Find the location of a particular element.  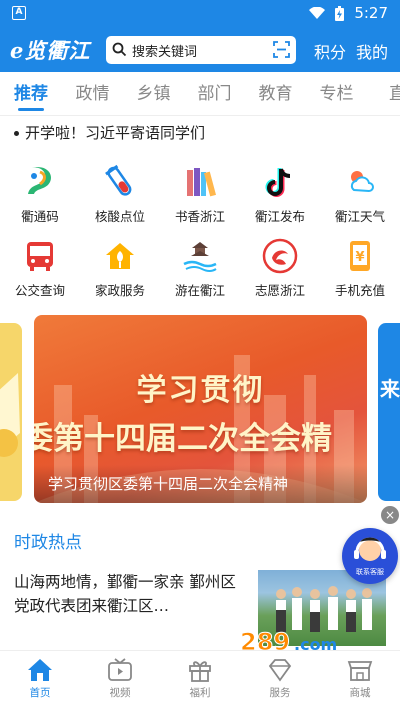

next-peek-text: 来 is located at coordinates (390, 389).